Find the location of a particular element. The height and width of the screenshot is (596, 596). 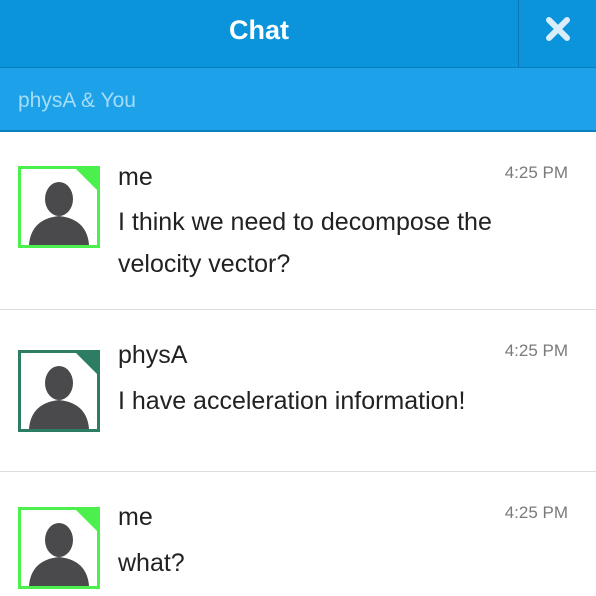

chat-title: Chat is located at coordinates (259, 30).